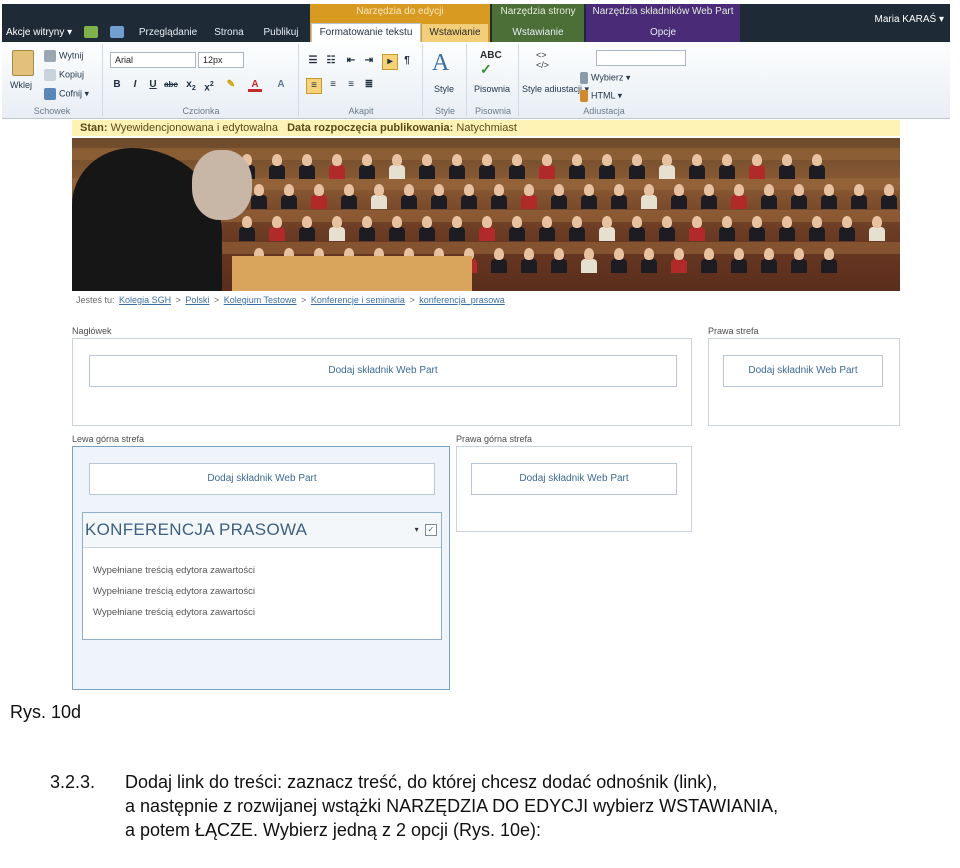 The height and width of the screenshot is (868, 960). What do you see at coordinates (260, 300) in the screenshot?
I see `breadcrumb-link: Kolegium Testowe` at bounding box center [260, 300].